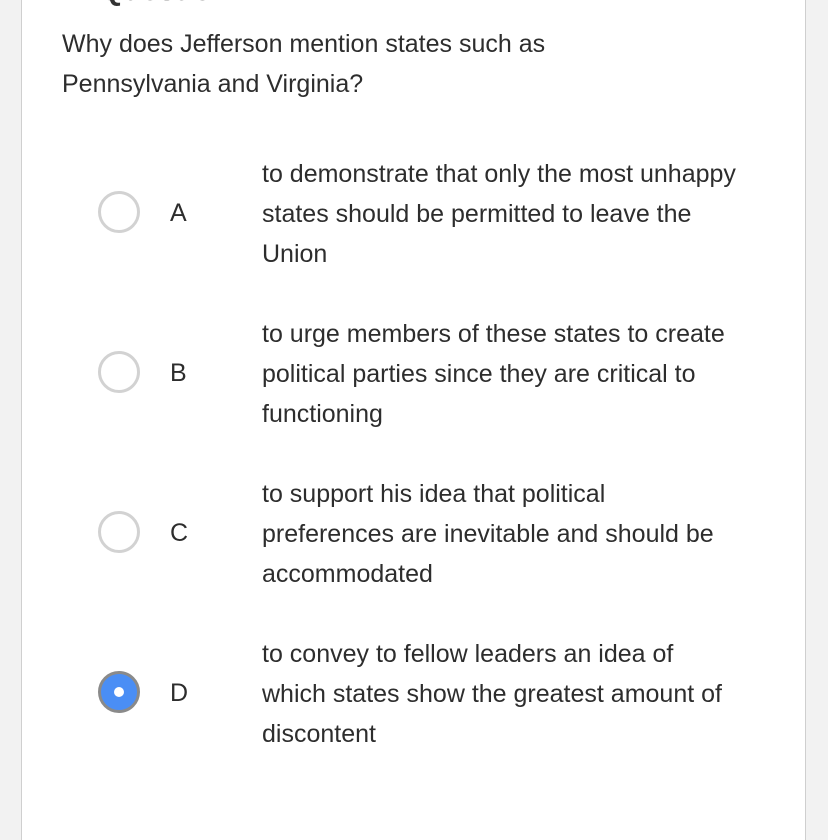 This screenshot has width=828, height=840. Describe the element at coordinates (179, 533) in the screenshot. I see `option-letter-c: C` at that location.